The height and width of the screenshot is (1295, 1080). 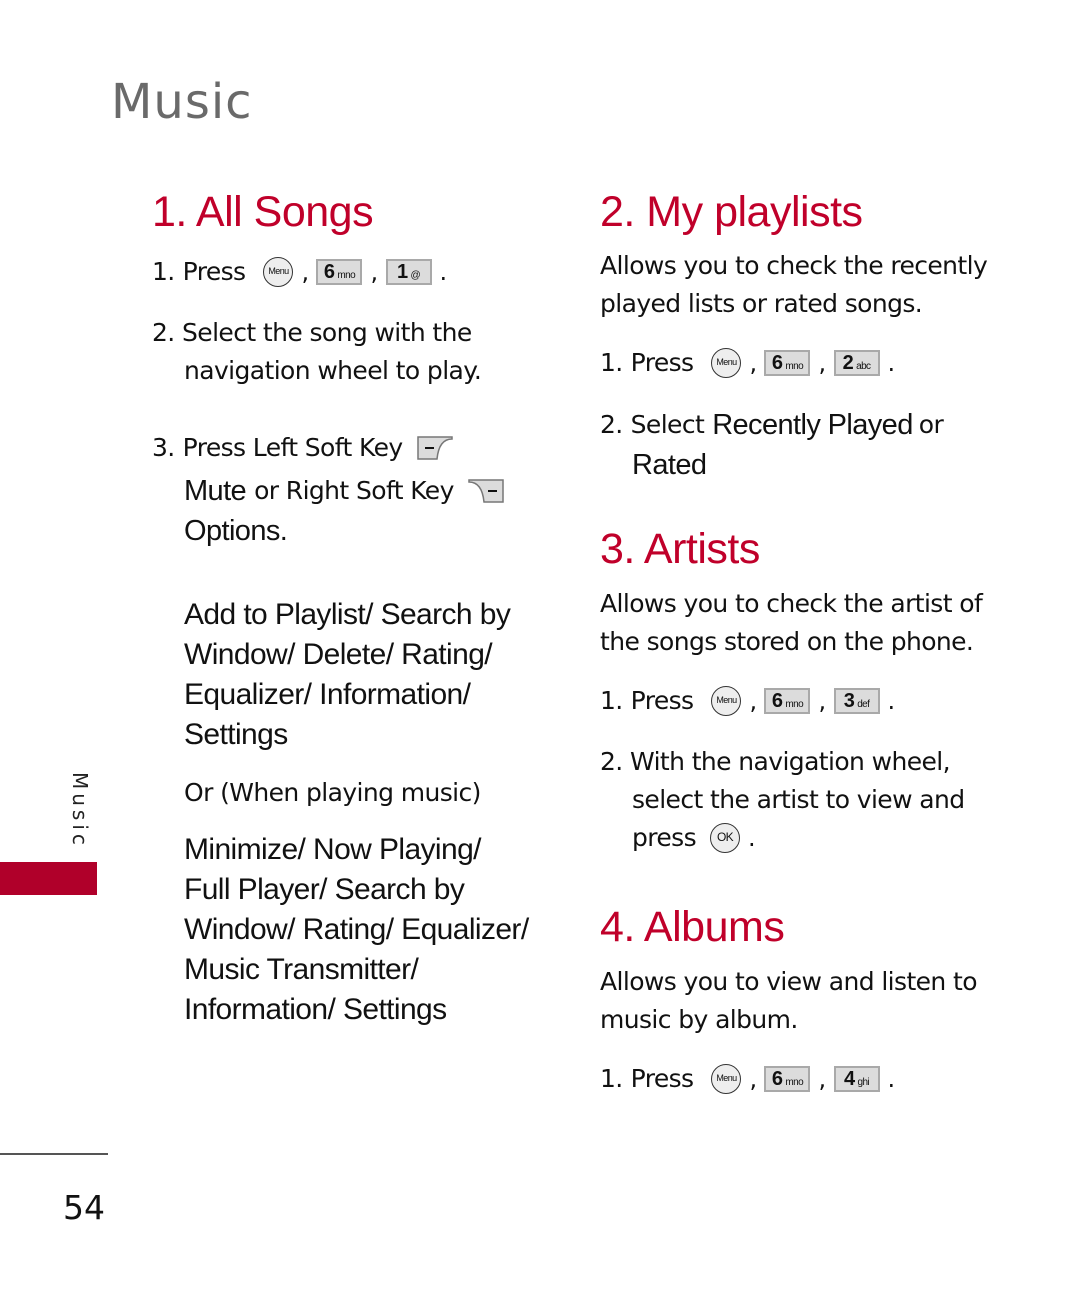 What do you see at coordinates (725, 838) in the screenshot?
I see `ok-key-icon: OK` at bounding box center [725, 838].